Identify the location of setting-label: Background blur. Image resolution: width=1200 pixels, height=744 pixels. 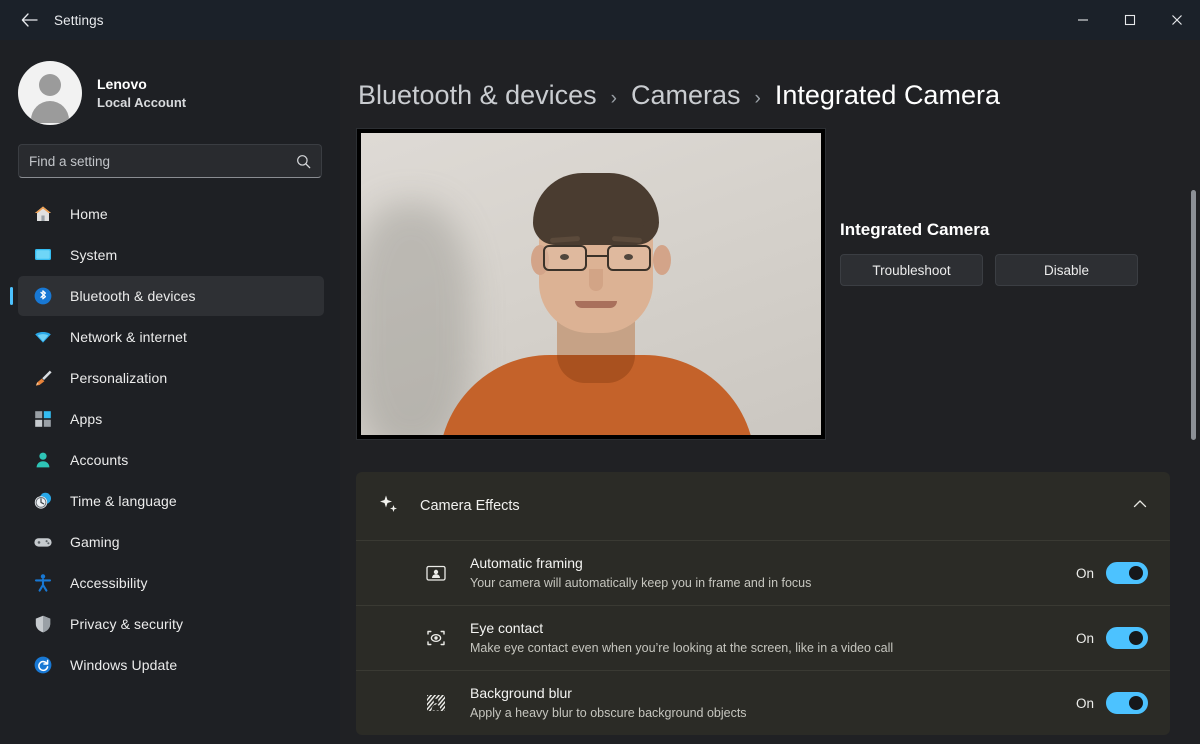
(521, 692).